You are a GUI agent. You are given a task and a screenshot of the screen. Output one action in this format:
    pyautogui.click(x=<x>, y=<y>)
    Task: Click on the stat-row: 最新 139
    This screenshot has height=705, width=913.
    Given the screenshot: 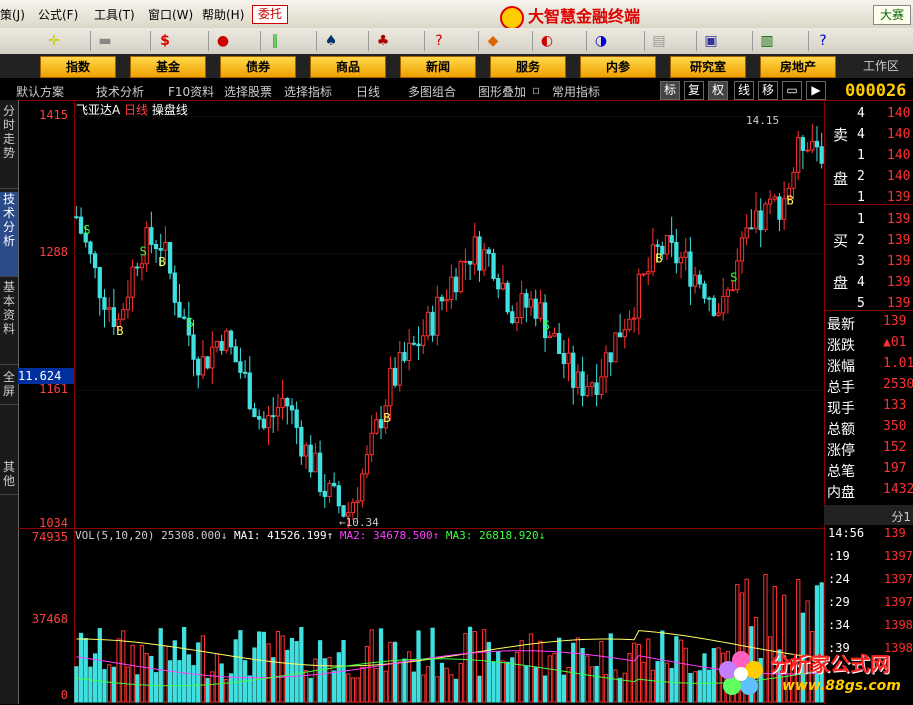 What is the action you would take?
    pyautogui.click(x=869, y=324)
    